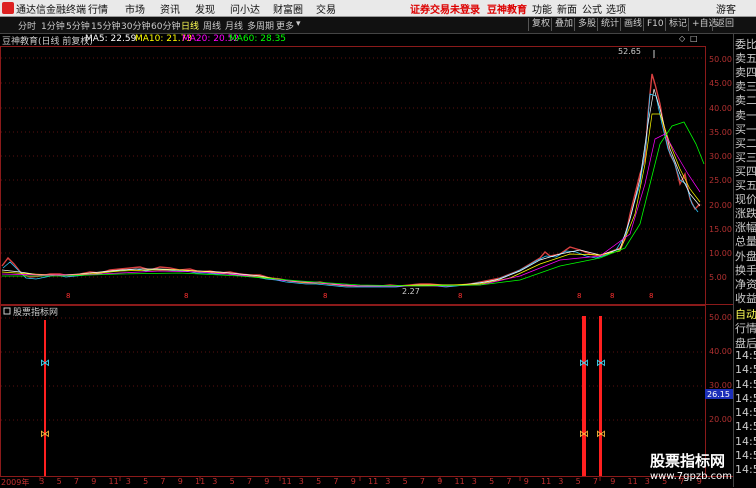 This screenshot has height=488, width=756. I want to click on low-label: 2.27, so click(411, 291).